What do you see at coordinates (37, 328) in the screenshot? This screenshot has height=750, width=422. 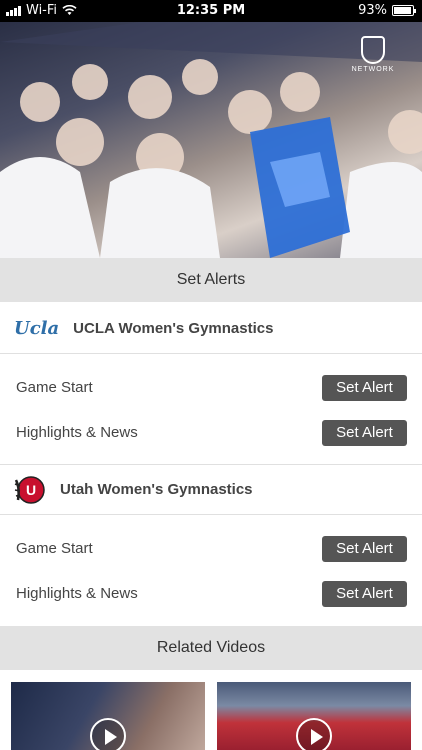 I see `ucla-logo: Ucla` at bounding box center [37, 328].